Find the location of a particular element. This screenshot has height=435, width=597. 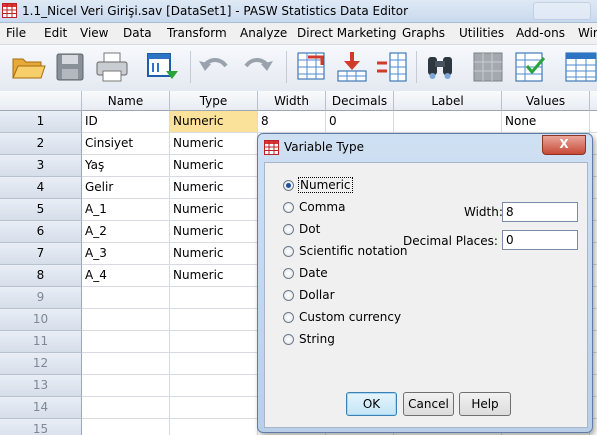

cell-name: Yaş is located at coordinates (126, 166).